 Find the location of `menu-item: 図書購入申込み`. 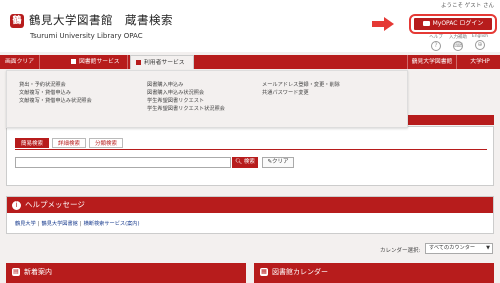

menu-item: 図書購入申込み is located at coordinates (186, 85).